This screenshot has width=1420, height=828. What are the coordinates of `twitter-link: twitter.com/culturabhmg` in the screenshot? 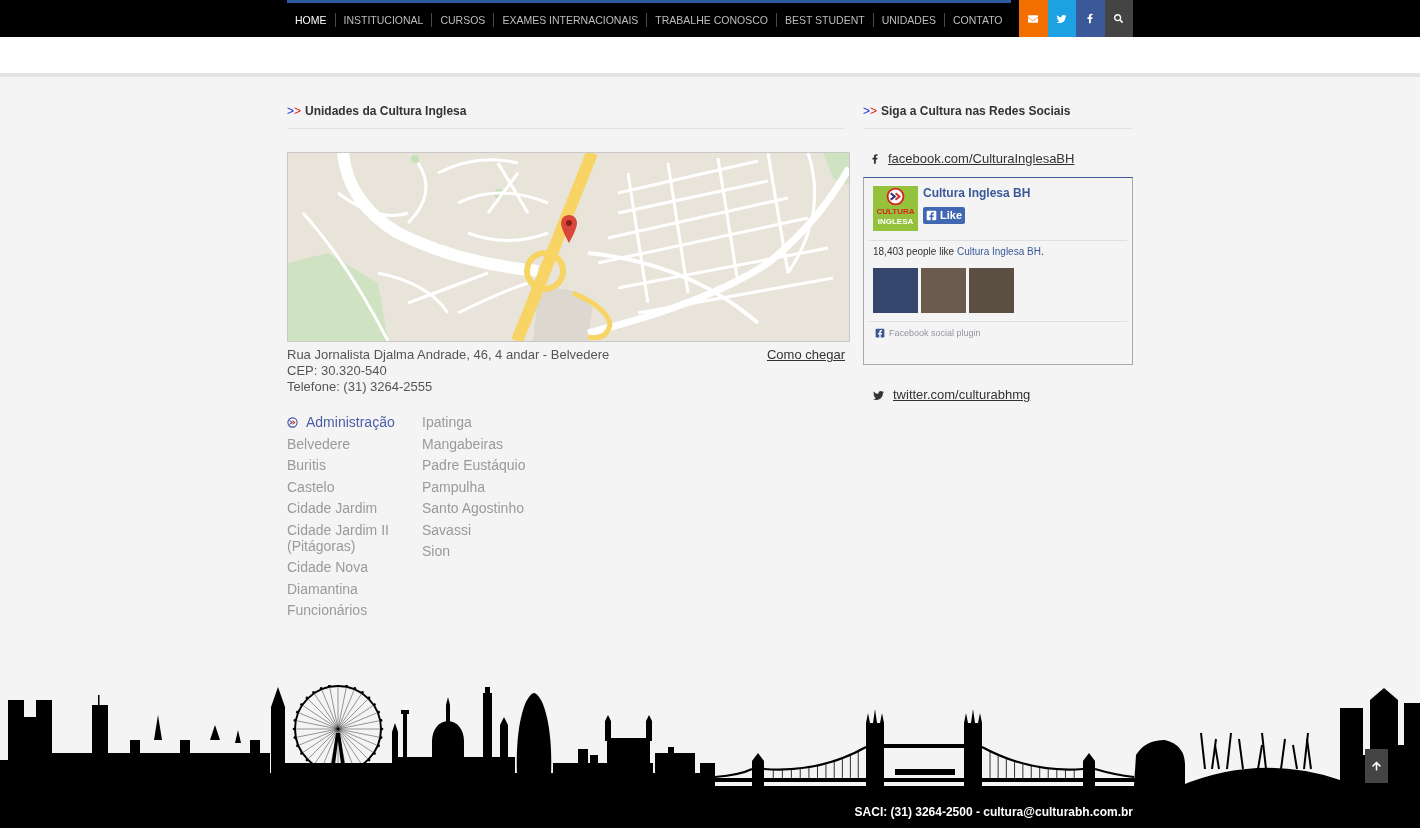 It's located at (962, 395).